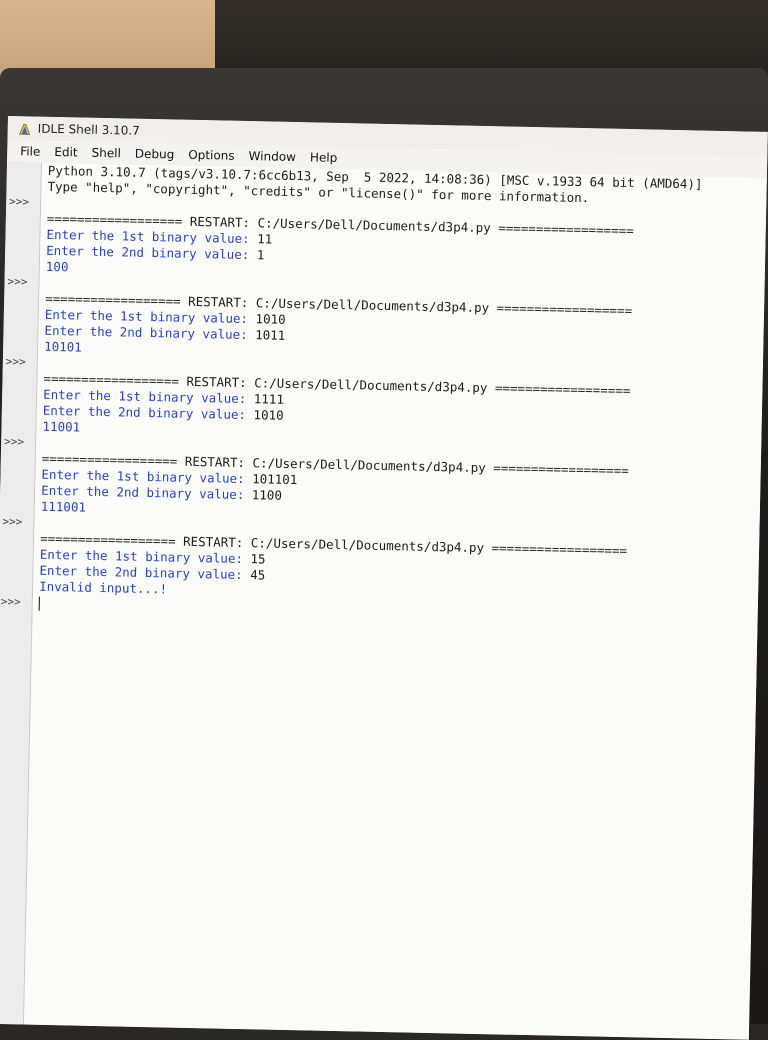  What do you see at coordinates (88, 129) in the screenshot?
I see `window-title: IDLE Shell 3.10.7` at bounding box center [88, 129].